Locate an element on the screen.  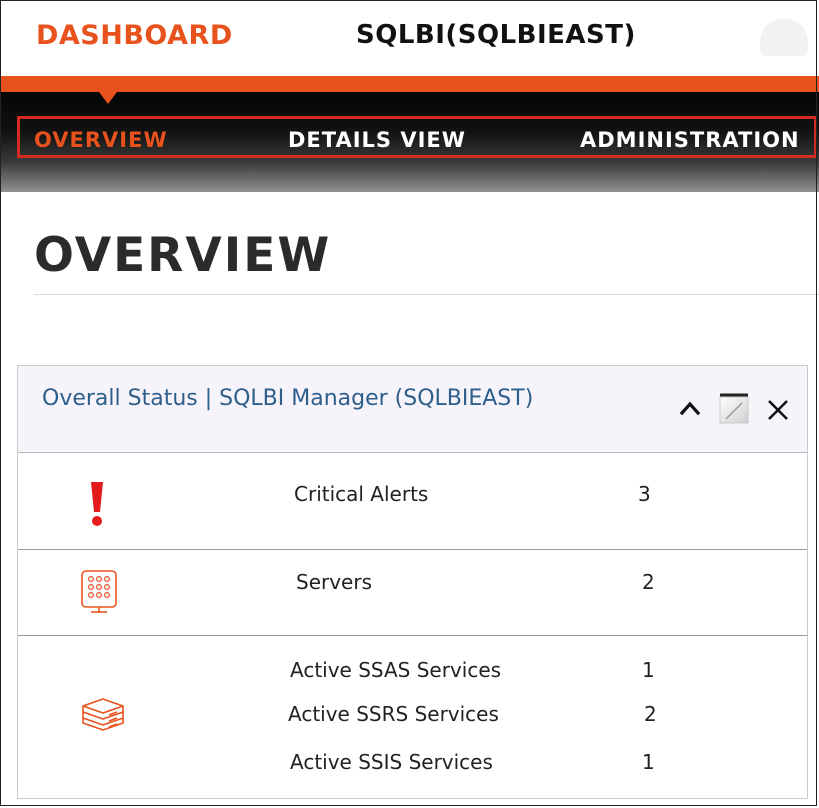
page-title: OVERVIEW is located at coordinates (183, 255).